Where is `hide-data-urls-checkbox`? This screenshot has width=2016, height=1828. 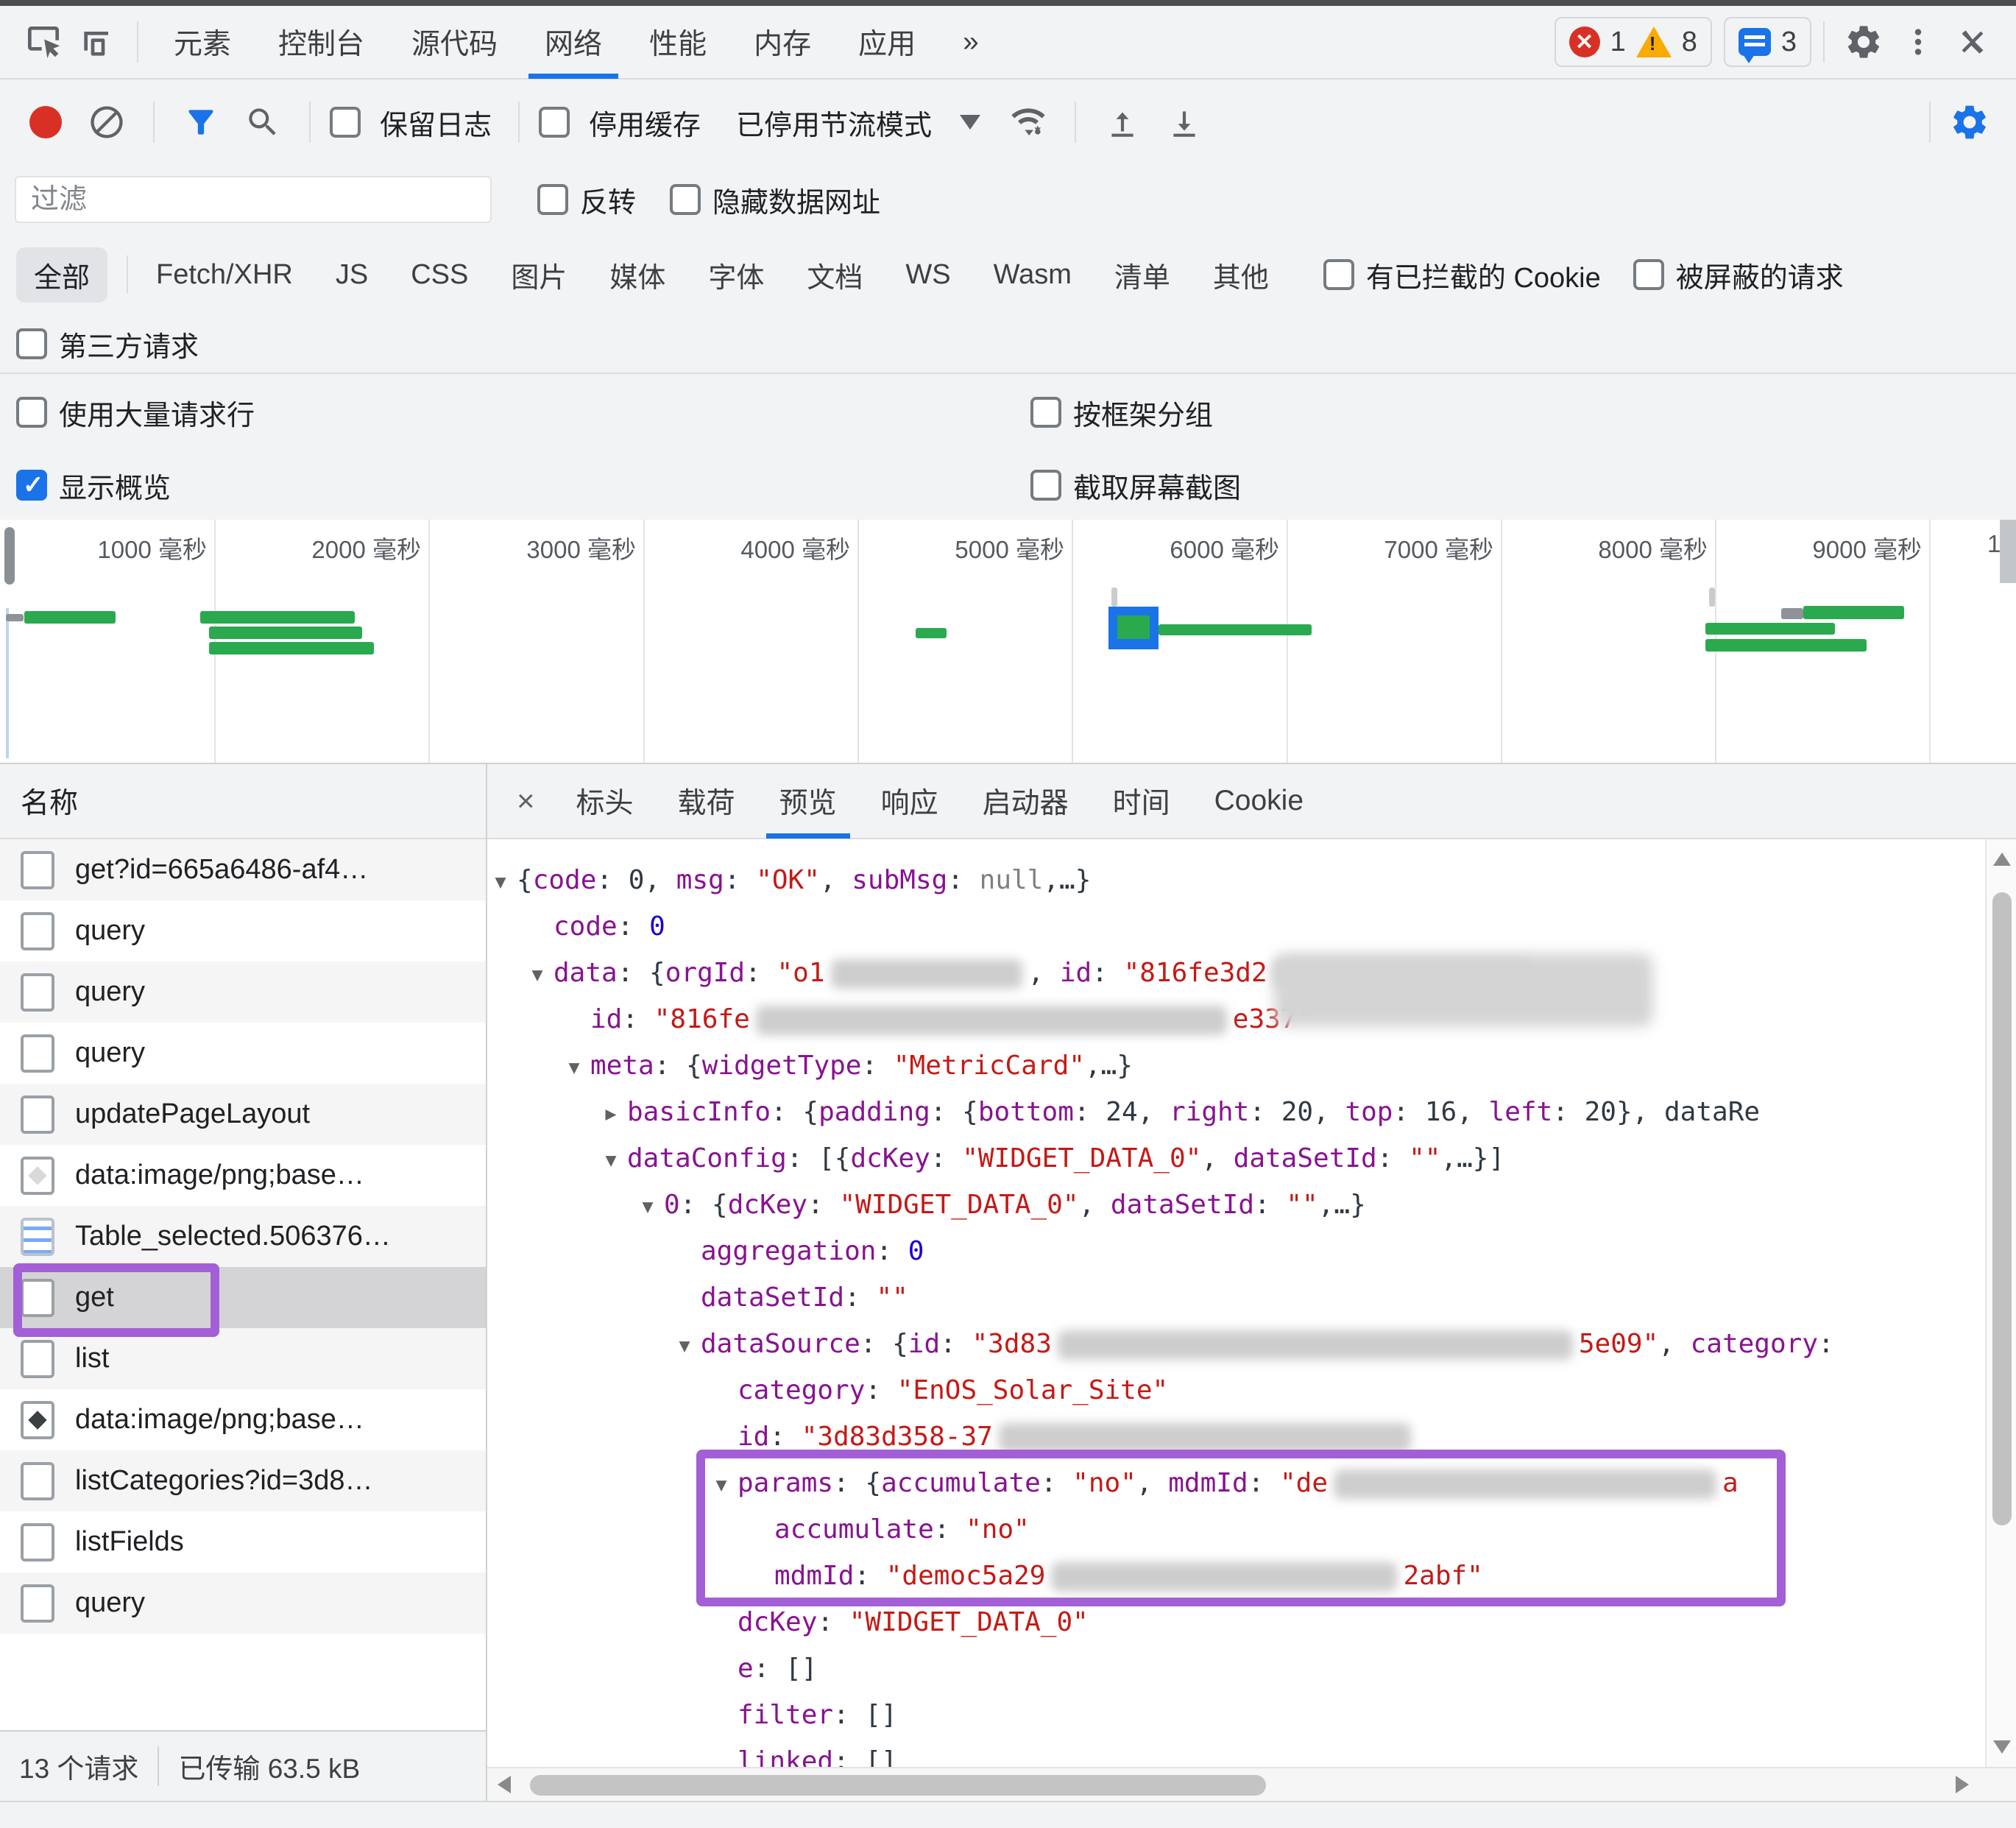 hide-data-urls-checkbox is located at coordinates (685, 199).